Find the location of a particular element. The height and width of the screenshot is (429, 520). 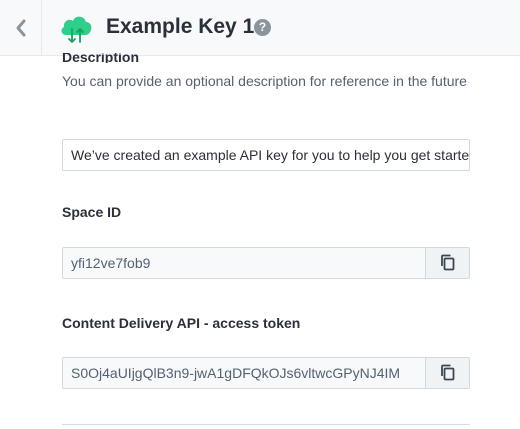

cloud-sync-icon is located at coordinates (76, 29).